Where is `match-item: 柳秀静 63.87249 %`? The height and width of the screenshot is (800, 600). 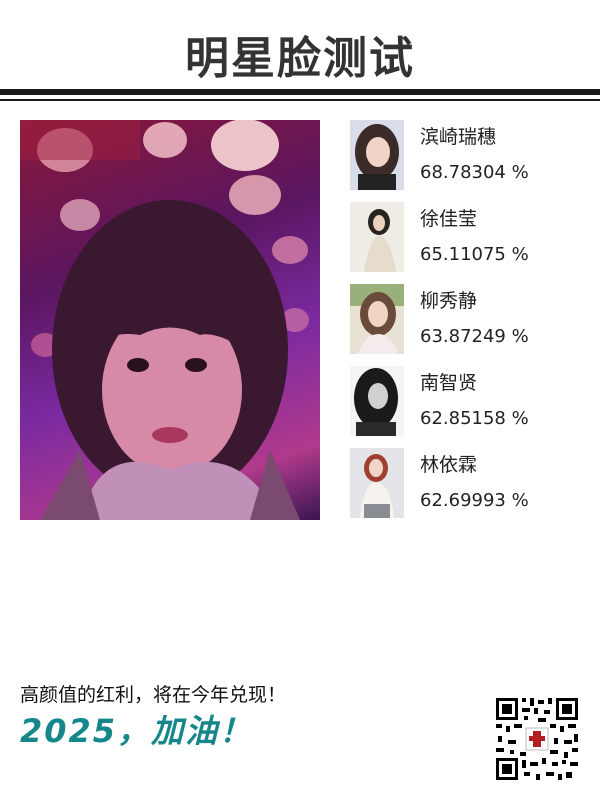 match-item: 柳秀静 63.87249 % is located at coordinates (470, 320).